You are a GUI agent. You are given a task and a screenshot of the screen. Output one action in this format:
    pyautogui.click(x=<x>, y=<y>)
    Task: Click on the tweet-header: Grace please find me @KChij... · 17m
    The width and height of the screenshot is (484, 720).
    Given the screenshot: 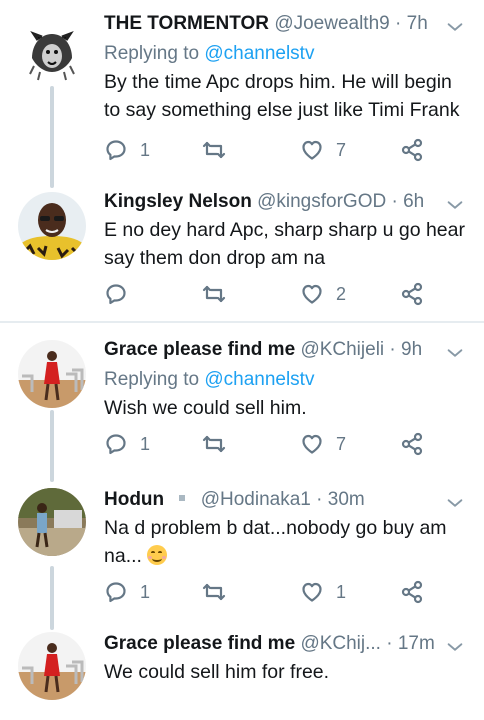 What is the action you would take?
    pyautogui.click(x=279, y=644)
    